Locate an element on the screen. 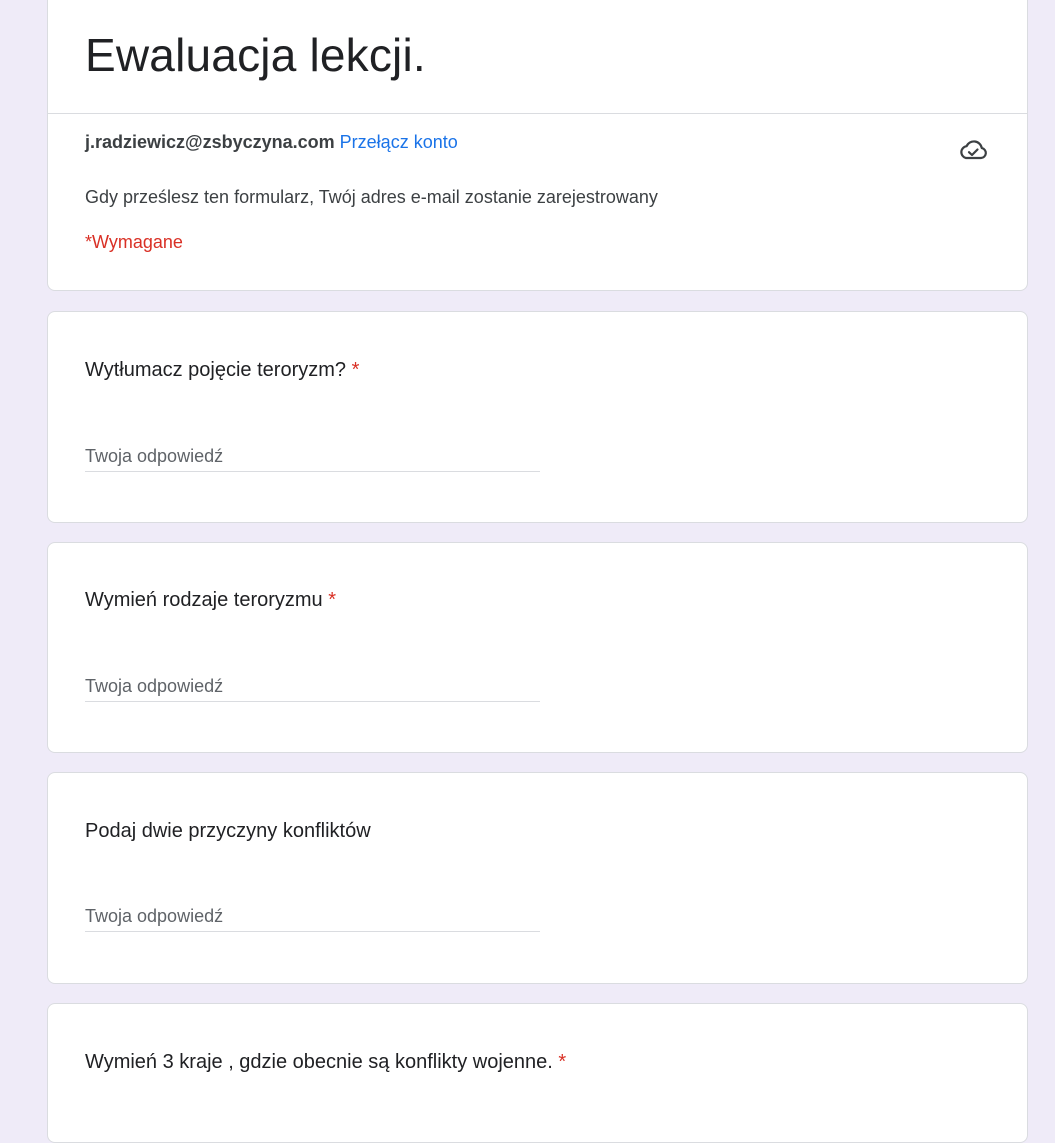  question-title: Podaj dwie przyczyny konfliktów is located at coordinates (228, 831).